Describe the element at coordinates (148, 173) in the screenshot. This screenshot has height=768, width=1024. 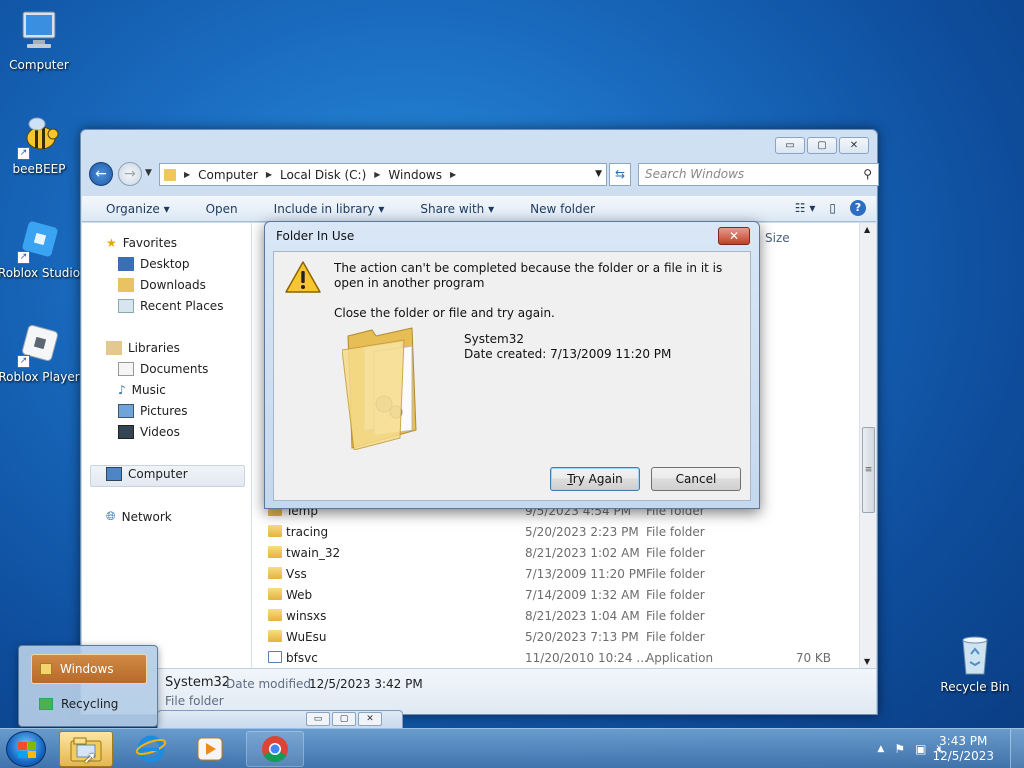
I see `recent-pages-dropdown: ▼` at that location.